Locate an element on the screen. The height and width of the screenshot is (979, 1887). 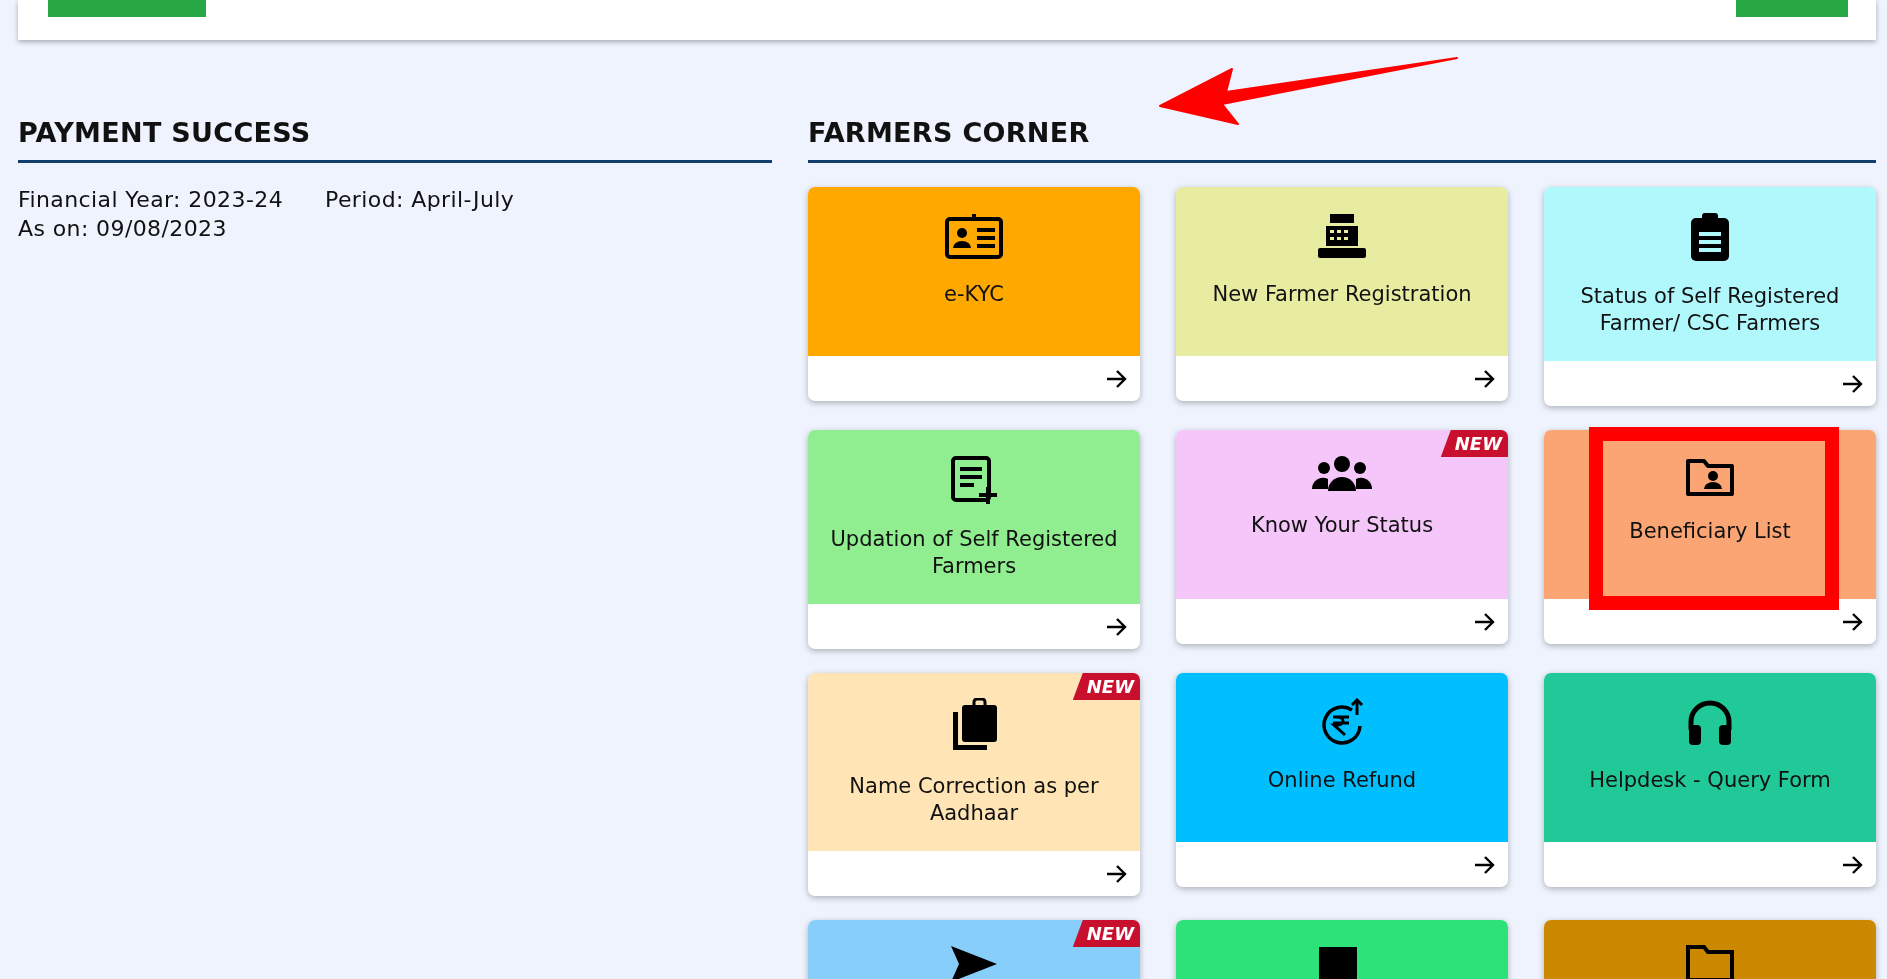
headphones-icon is located at coordinates (1710, 722).